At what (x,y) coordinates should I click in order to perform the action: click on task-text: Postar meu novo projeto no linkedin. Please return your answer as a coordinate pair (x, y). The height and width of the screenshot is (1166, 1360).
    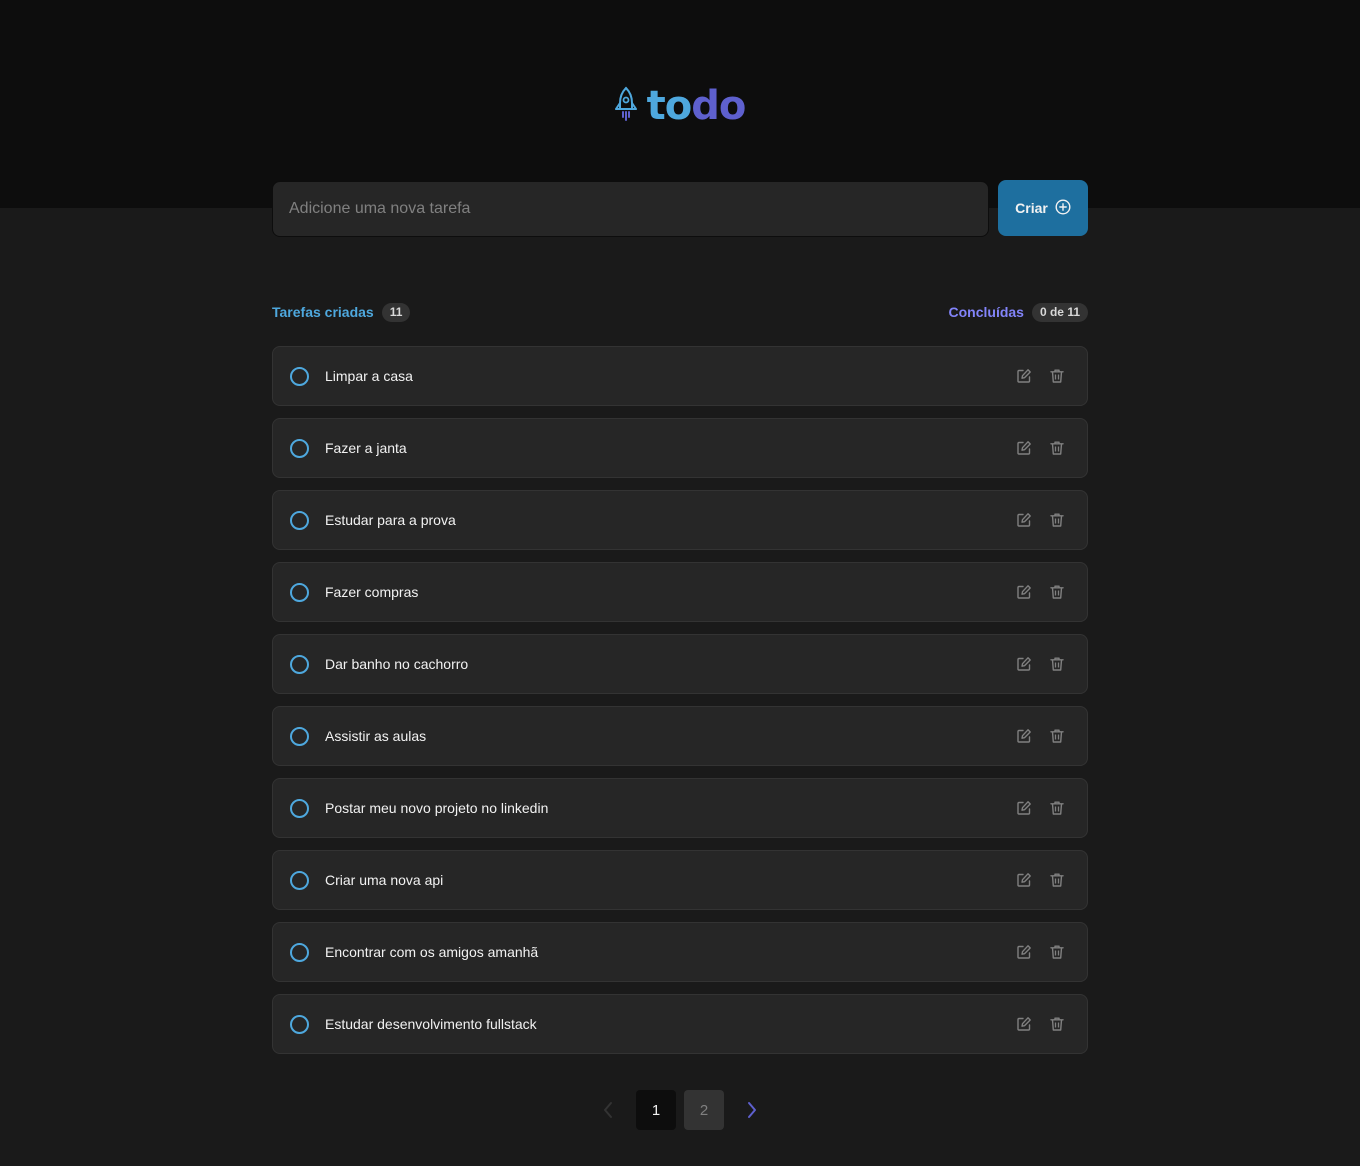
    Looking at the image, I should click on (437, 808).